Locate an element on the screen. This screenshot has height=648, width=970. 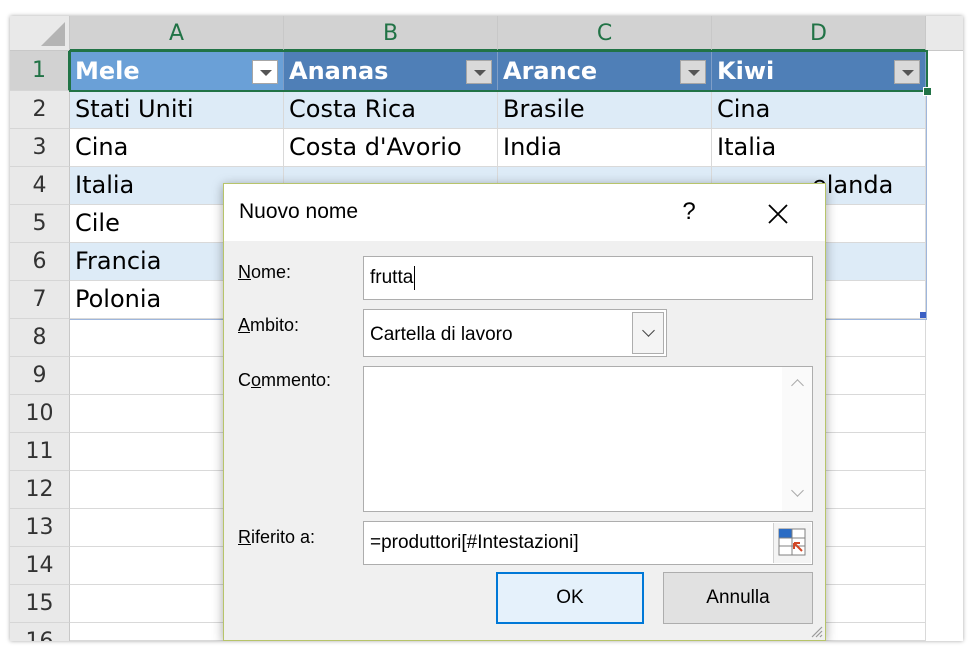
row-header-1: 1 is located at coordinates (40, 71).